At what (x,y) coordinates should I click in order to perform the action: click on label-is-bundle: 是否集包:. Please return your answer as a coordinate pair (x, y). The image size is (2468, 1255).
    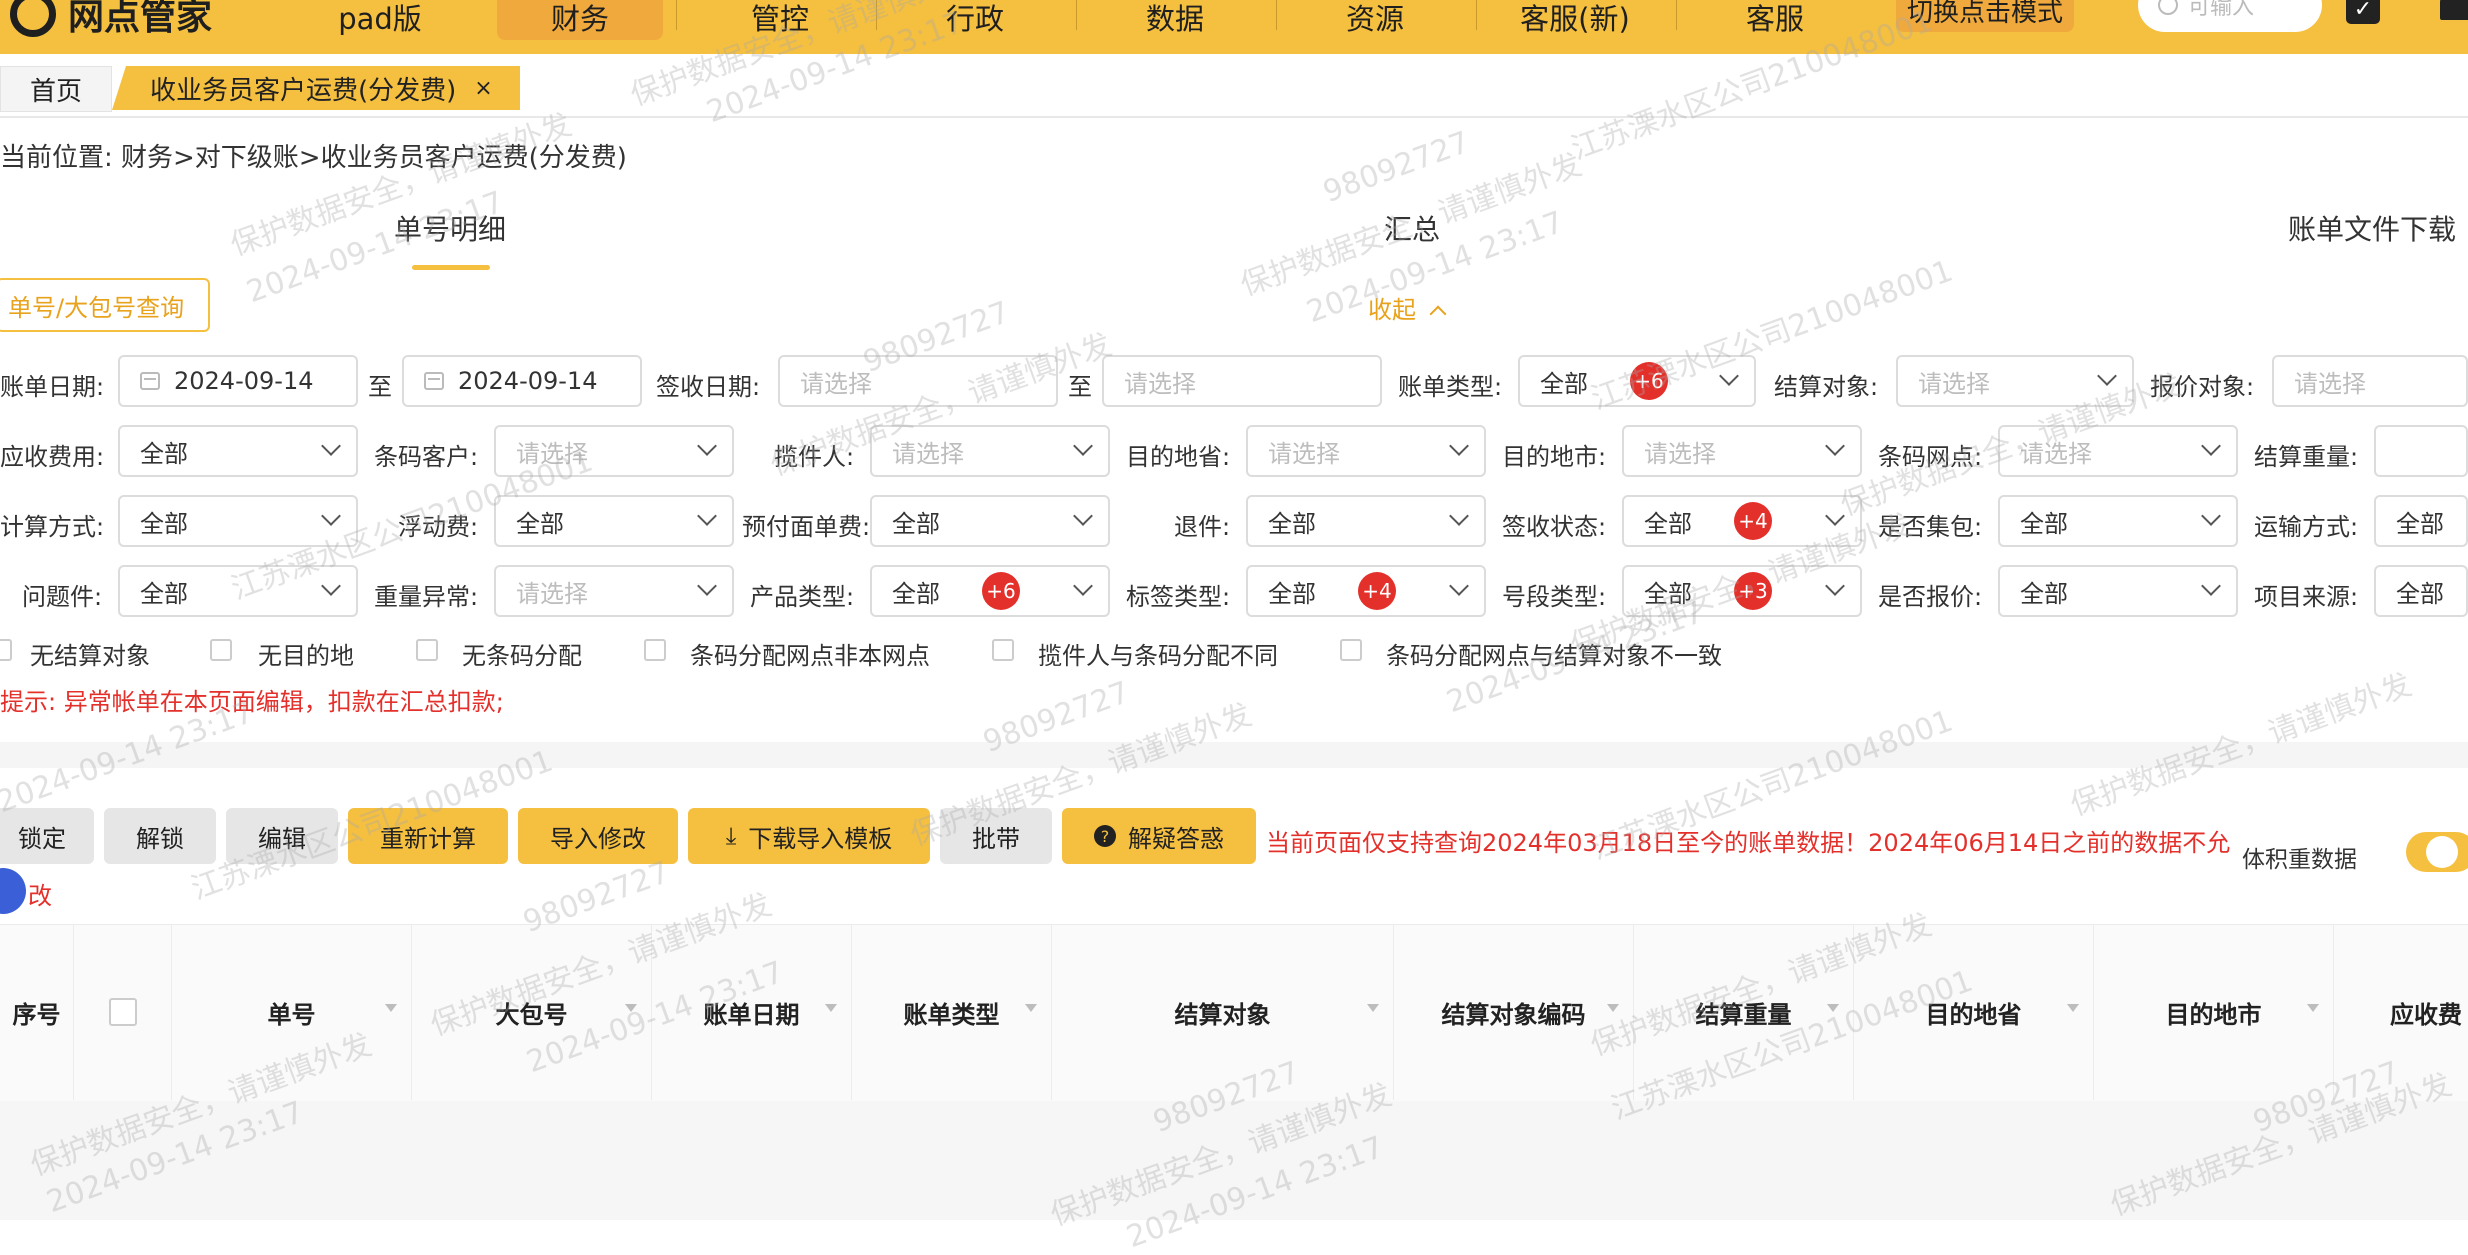
    Looking at the image, I should click on (1930, 527).